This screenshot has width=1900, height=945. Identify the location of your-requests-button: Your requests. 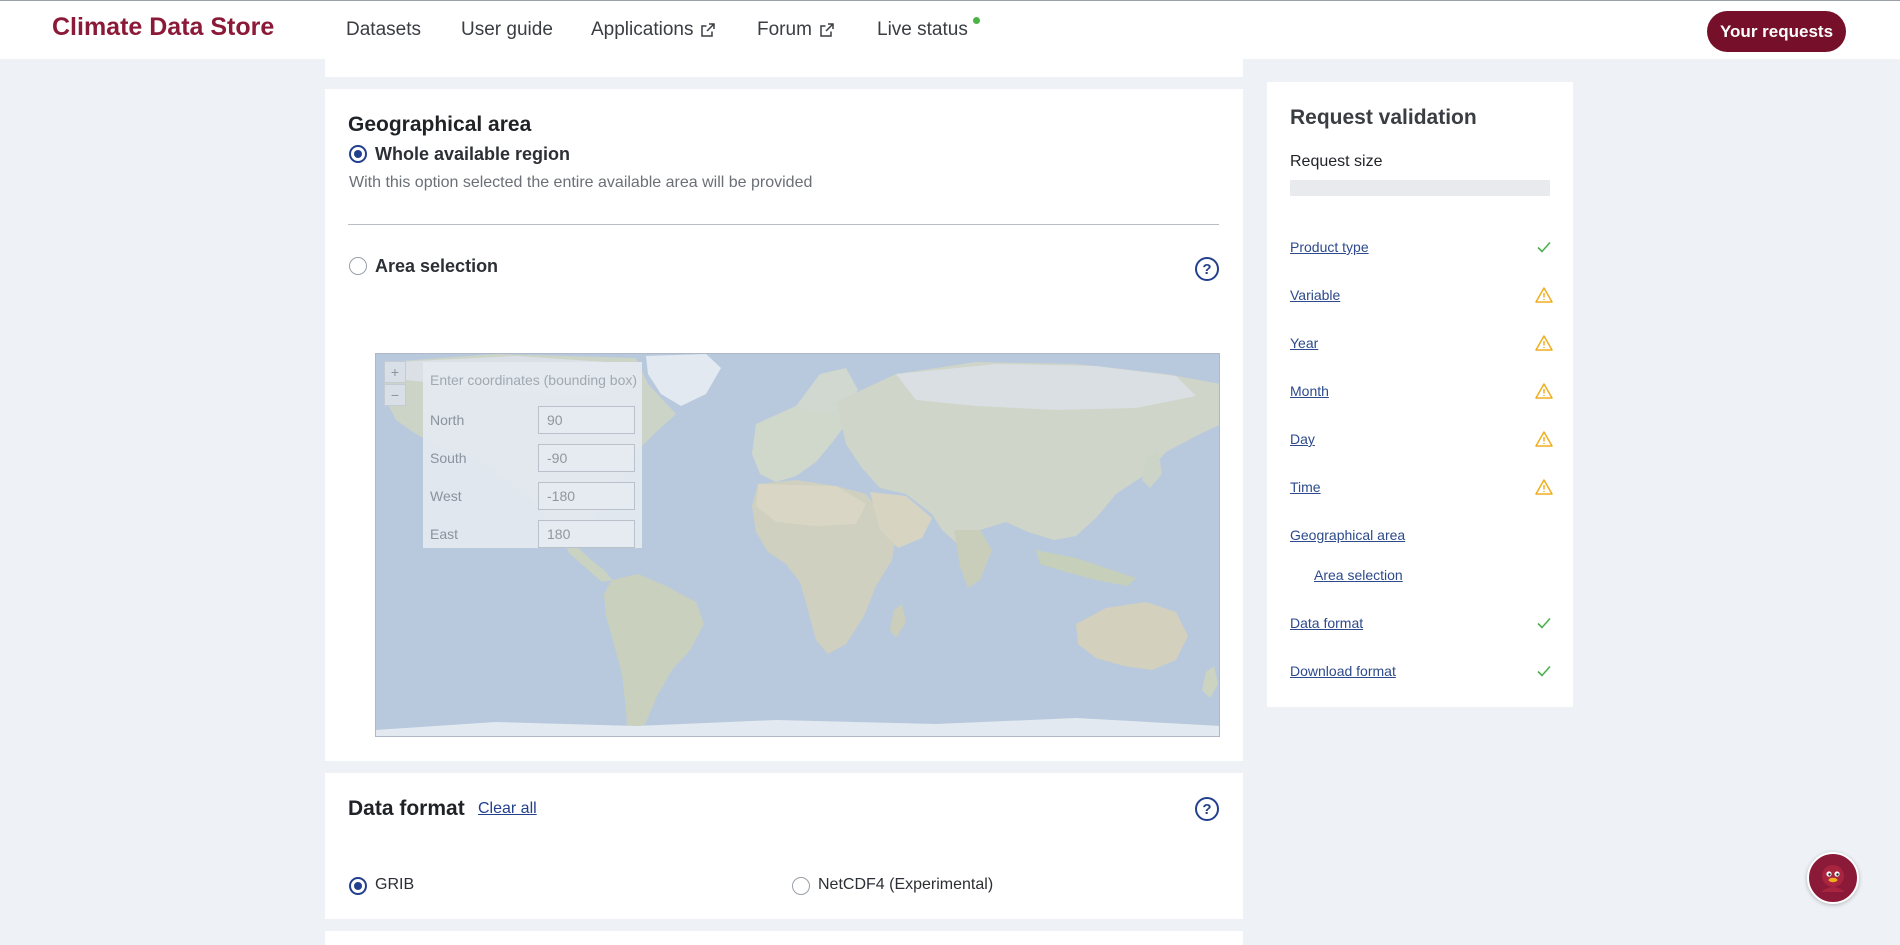
(1776, 31).